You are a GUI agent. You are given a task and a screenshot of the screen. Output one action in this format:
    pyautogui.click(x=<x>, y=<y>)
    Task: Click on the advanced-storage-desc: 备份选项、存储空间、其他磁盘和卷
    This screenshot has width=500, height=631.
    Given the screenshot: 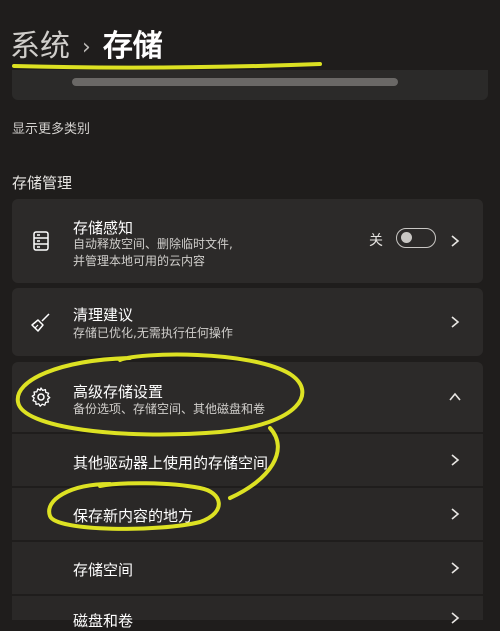 What is the action you would take?
    pyautogui.click(x=169, y=409)
    